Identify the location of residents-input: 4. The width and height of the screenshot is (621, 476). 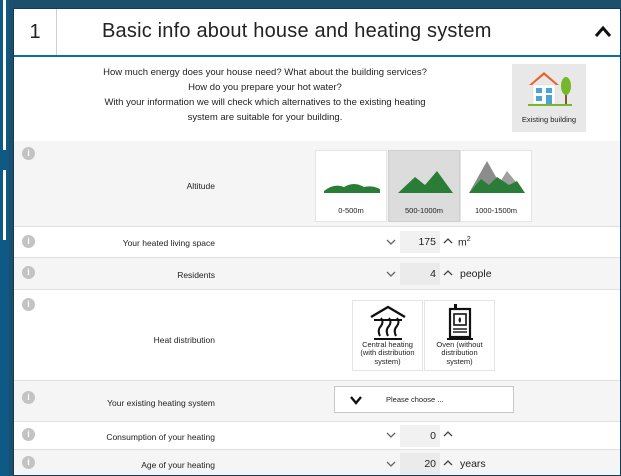
(420, 274).